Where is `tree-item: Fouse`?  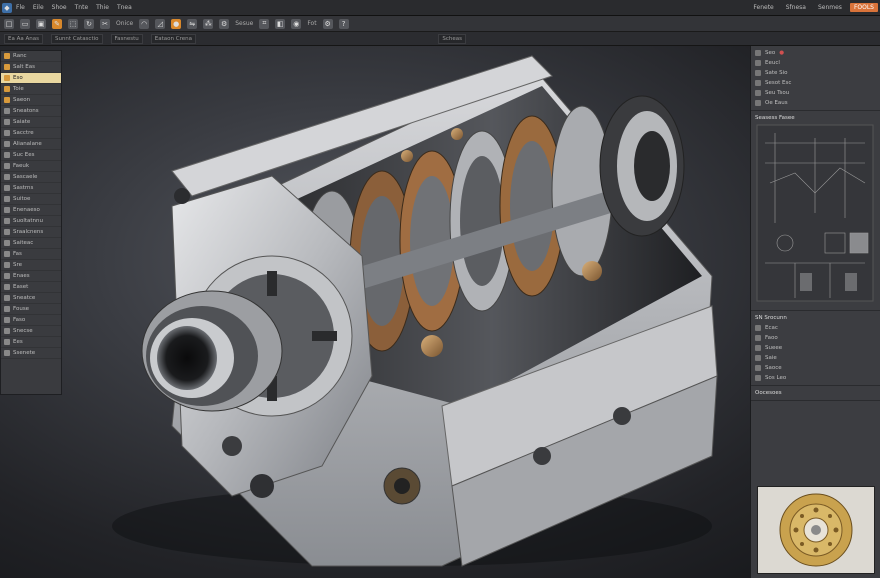
tree-item: Fouse is located at coordinates (31, 309).